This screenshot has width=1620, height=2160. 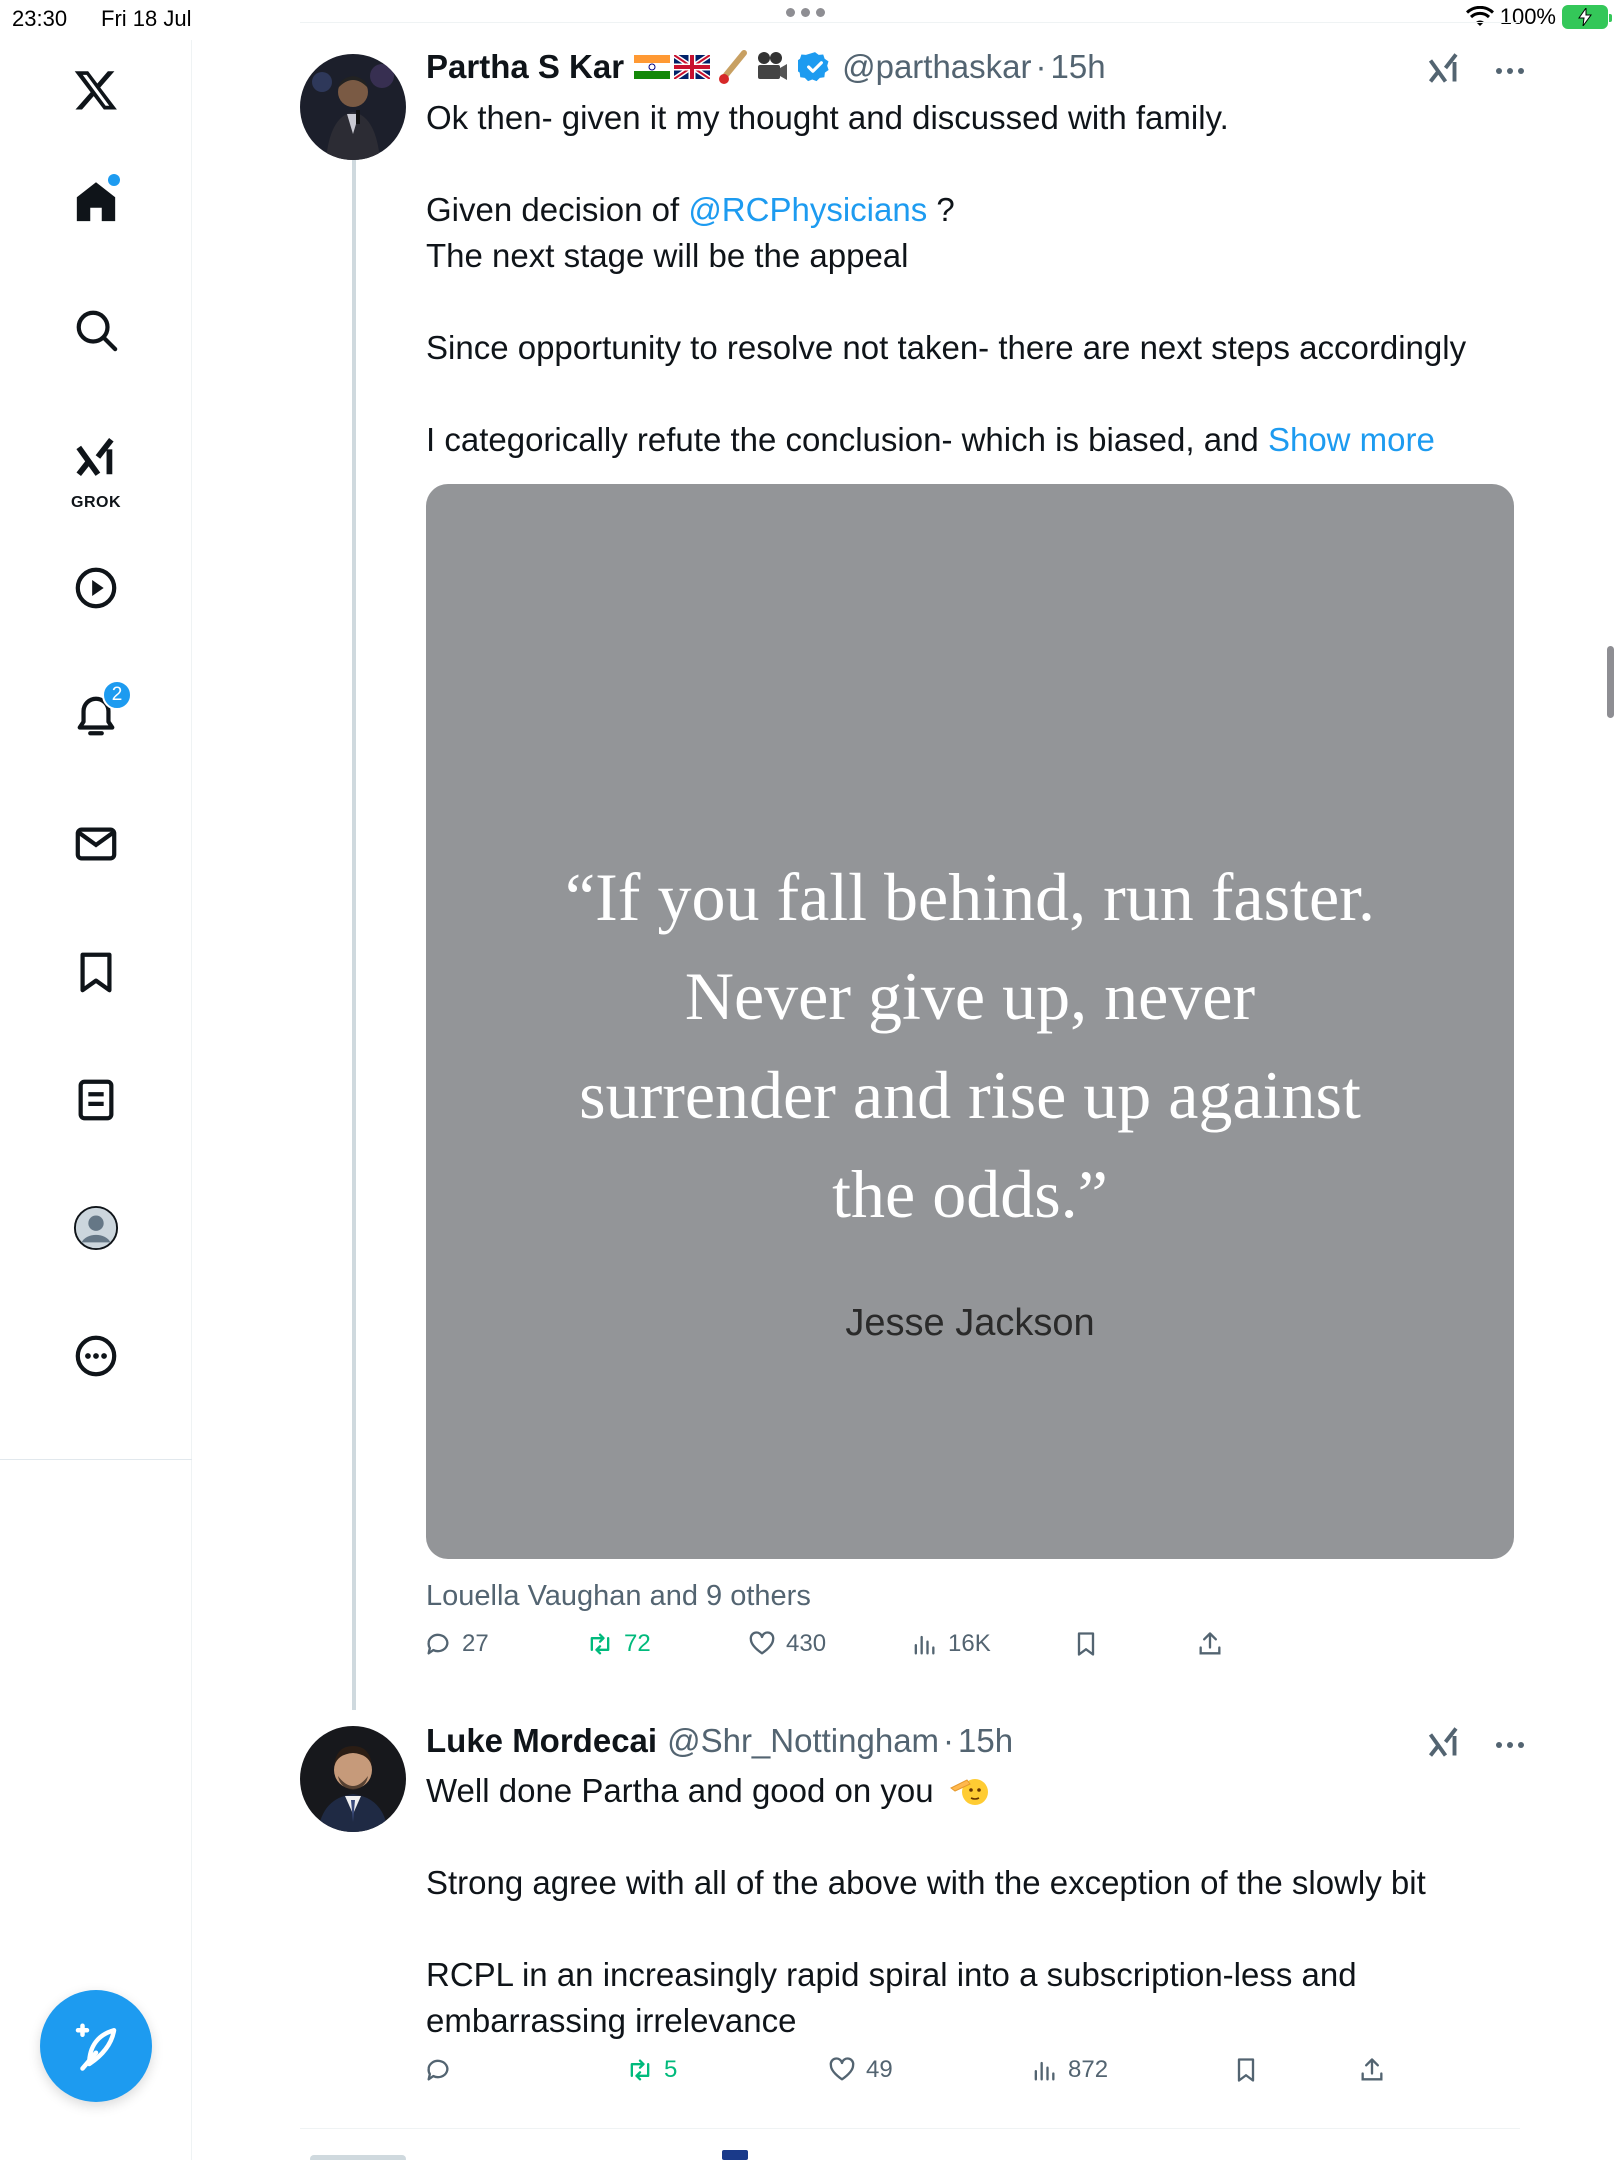 I want to click on post-header: Partha S Kar @parthaskar · 15h, so click(x=766, y=67).